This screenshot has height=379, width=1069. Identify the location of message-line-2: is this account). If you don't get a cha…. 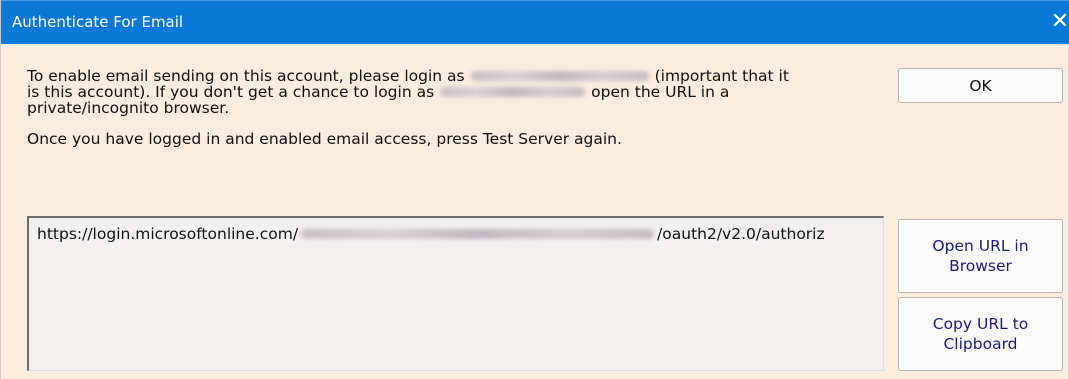
(462, 92).